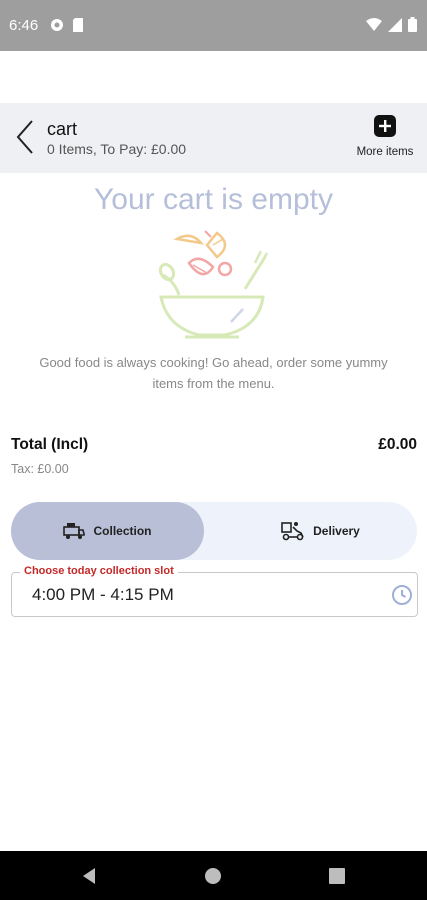  What do you see at coordinates (395, 24) in the screenshot?
I see `signal-icon` at bounding box center [395, 24].